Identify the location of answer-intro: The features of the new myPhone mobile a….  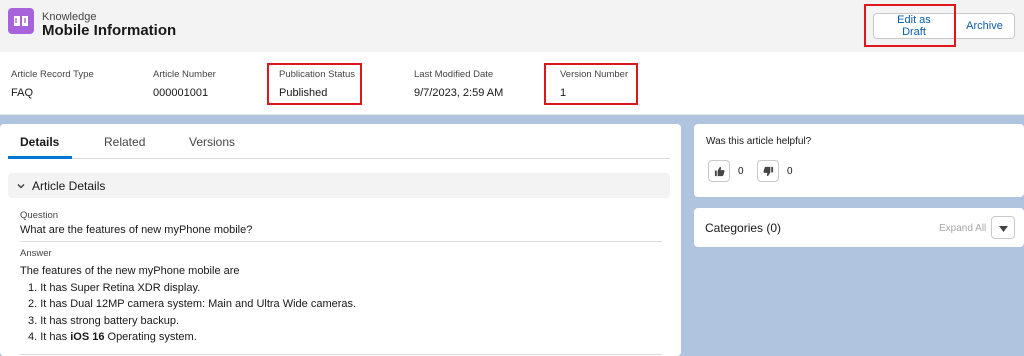
(130, 271).